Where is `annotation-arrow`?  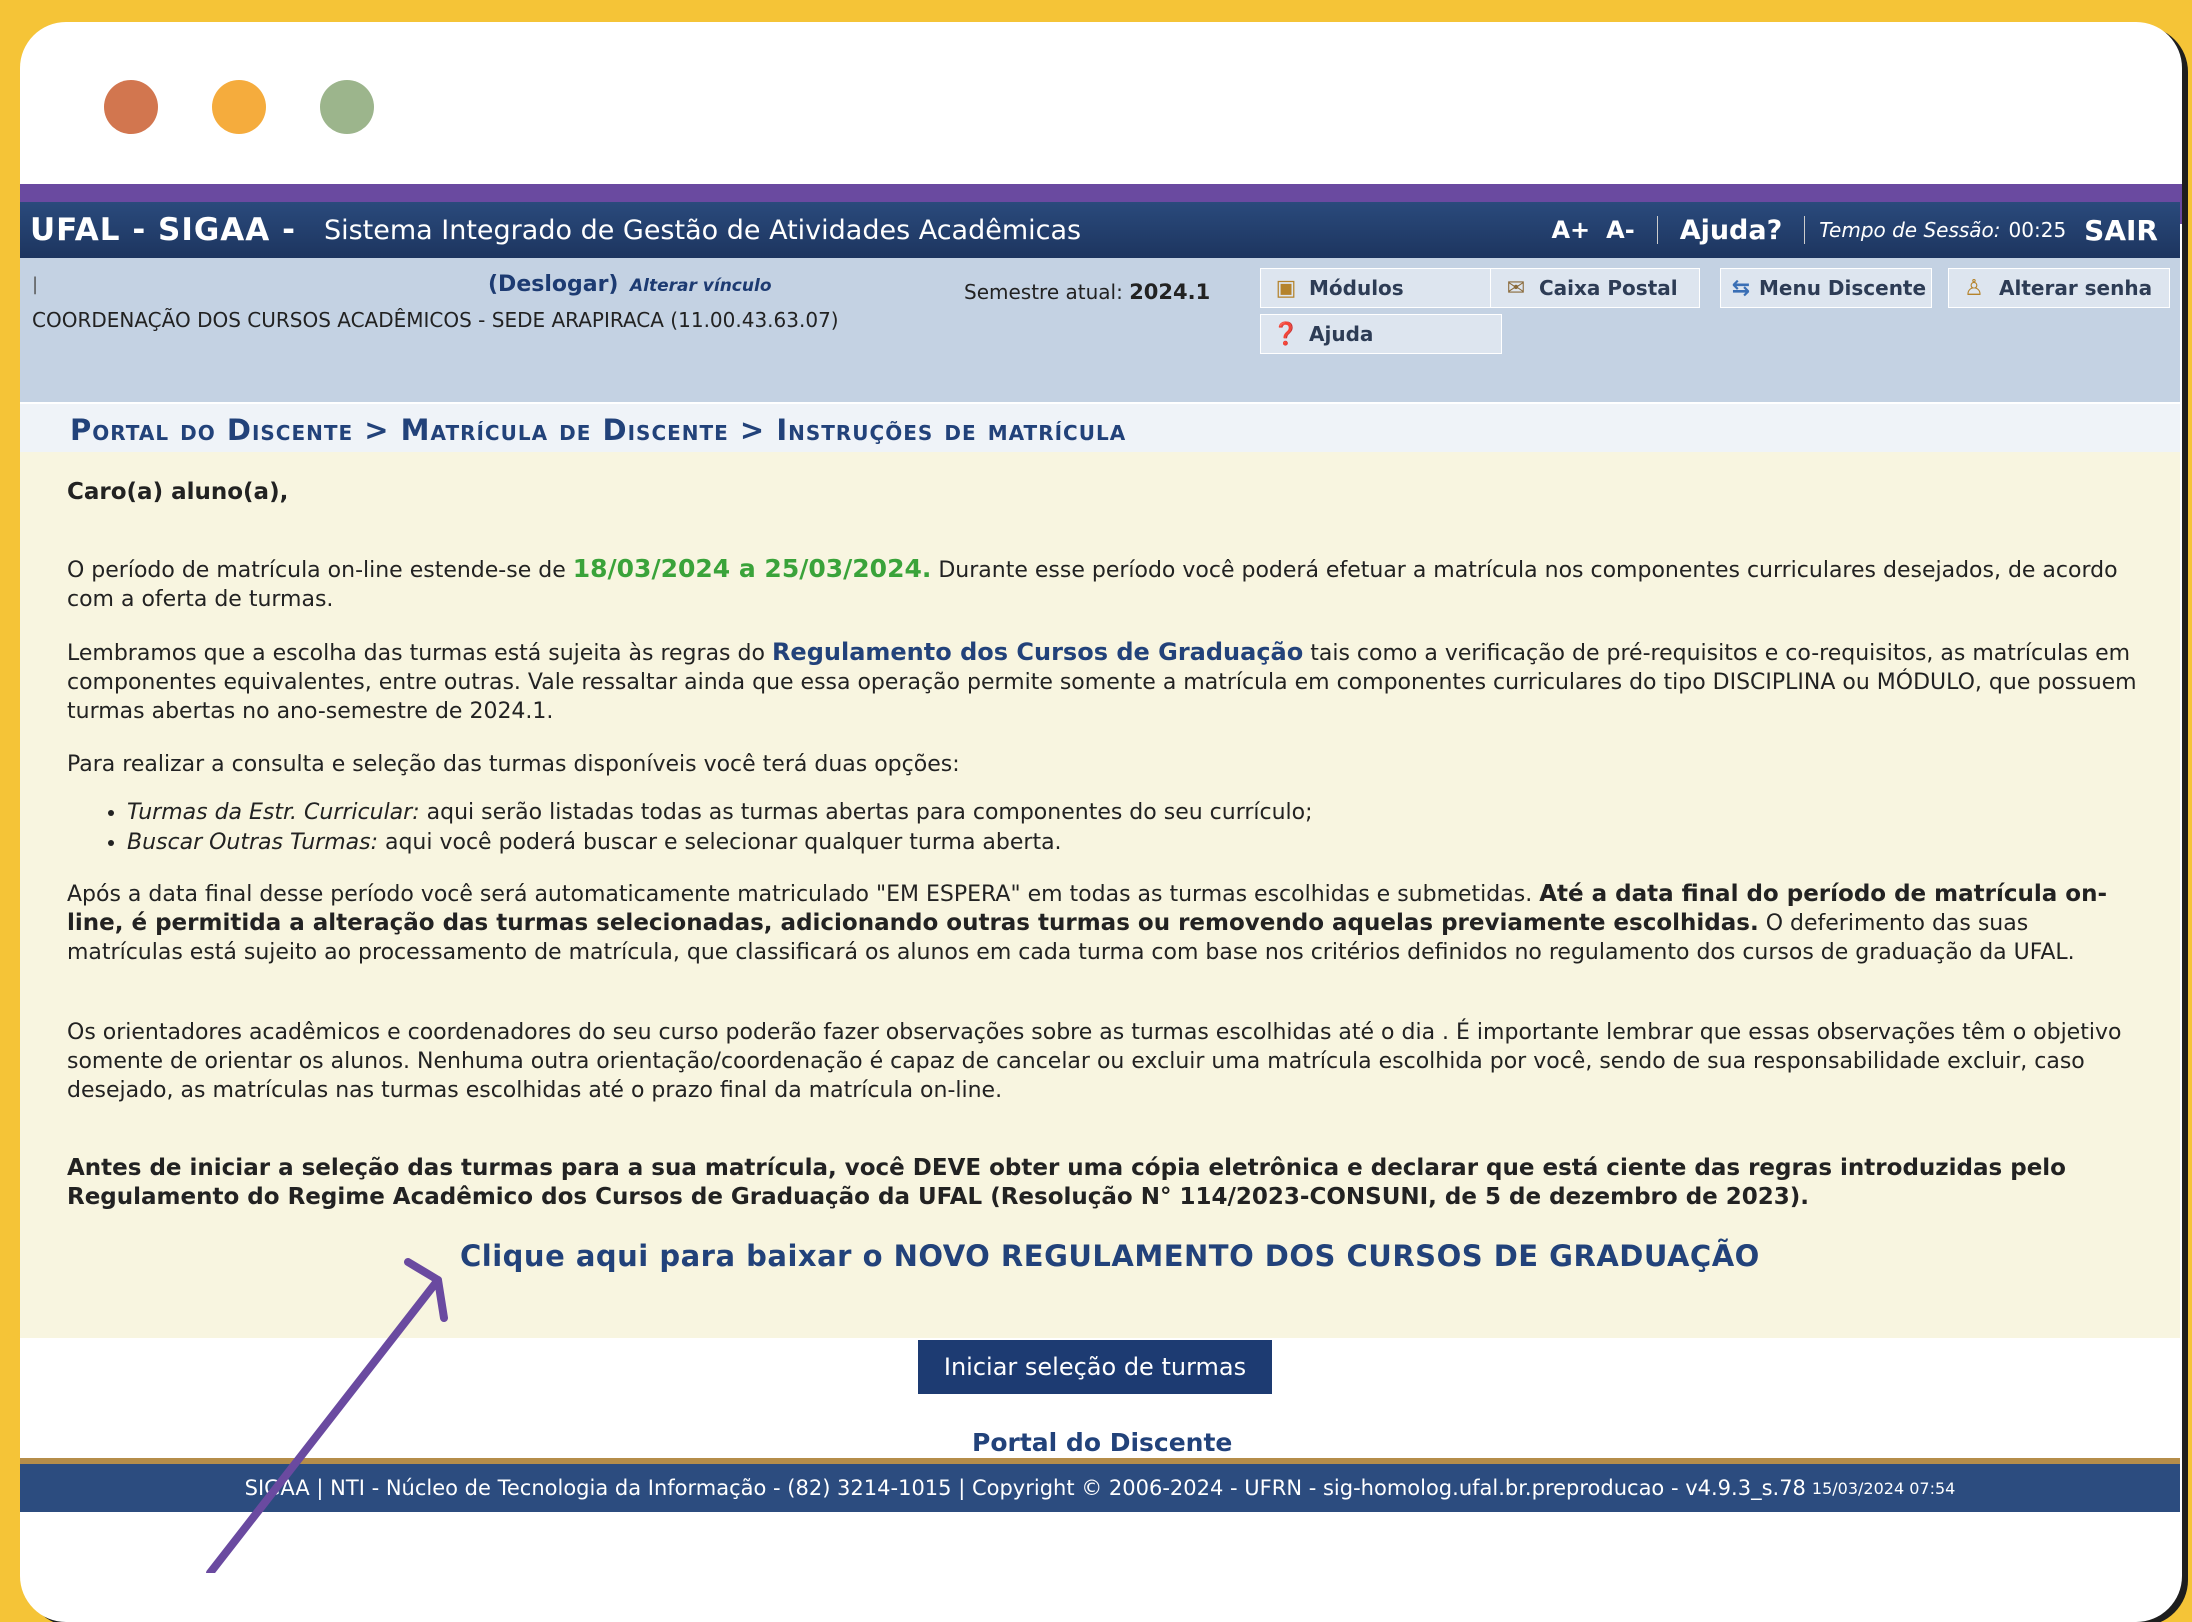
annotation-arrow is located at coordinates (327, 1415).